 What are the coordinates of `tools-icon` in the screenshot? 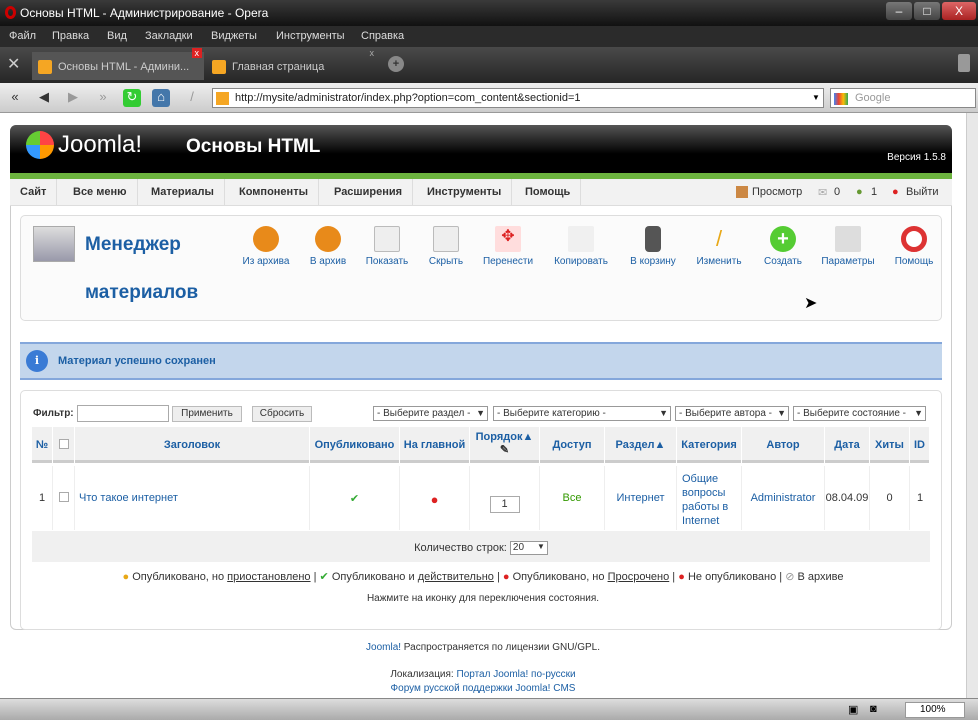 It's located at (848, 239).